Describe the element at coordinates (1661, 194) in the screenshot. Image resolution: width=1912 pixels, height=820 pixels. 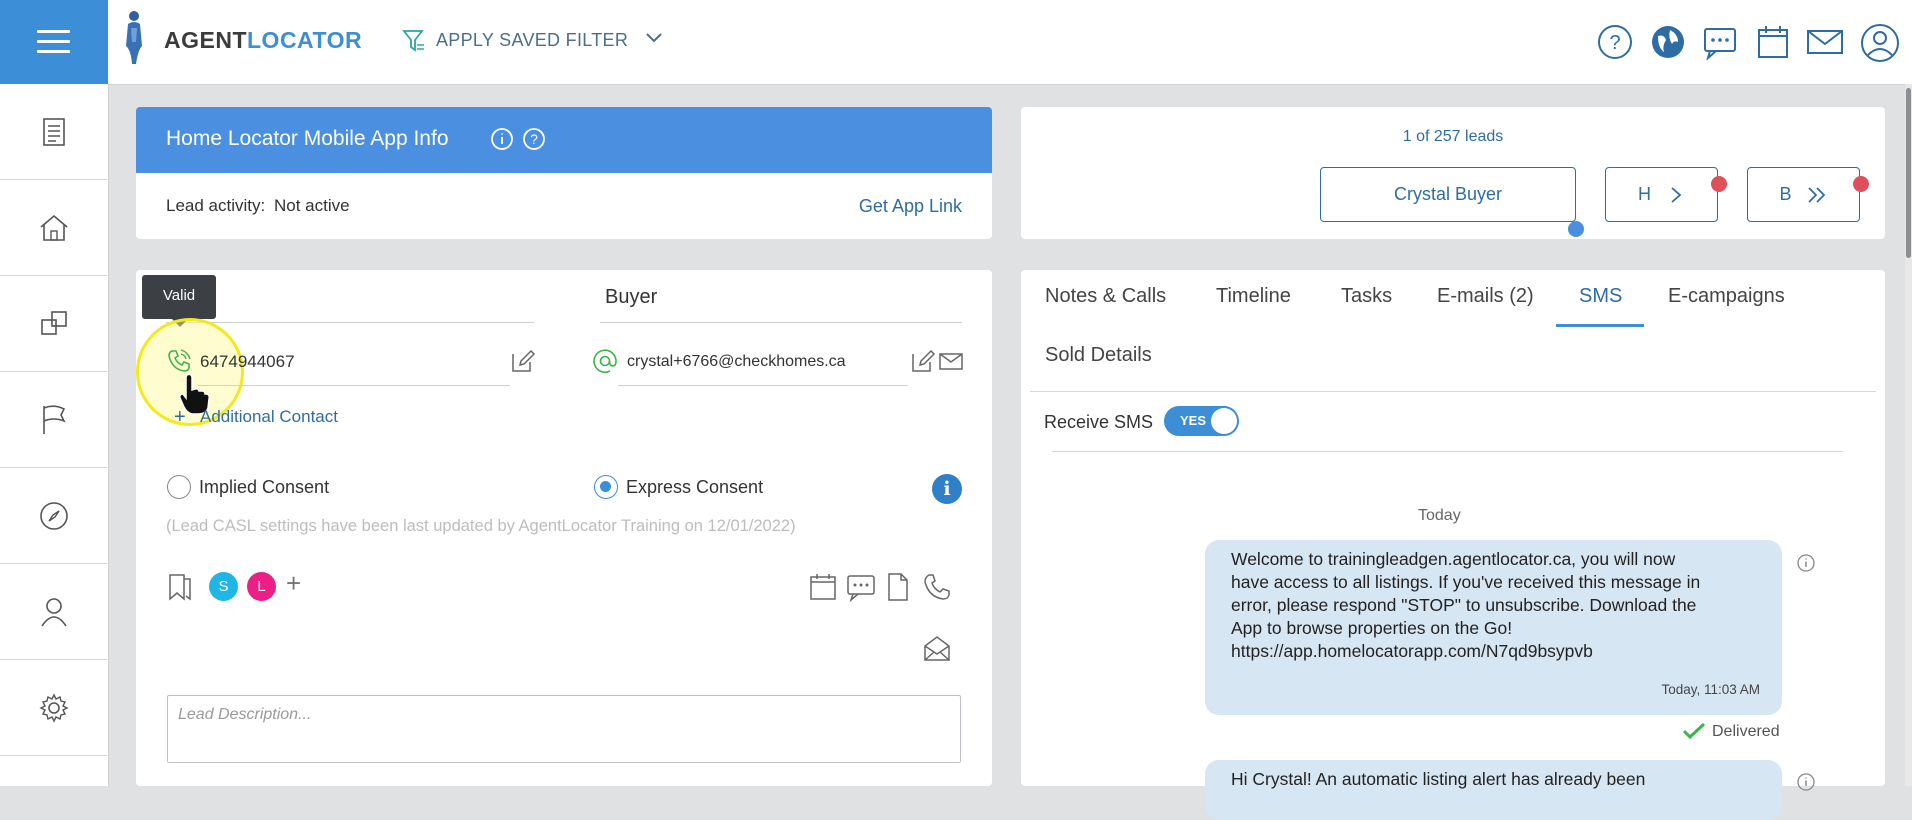
I see `next-lead-button: H` at that location.